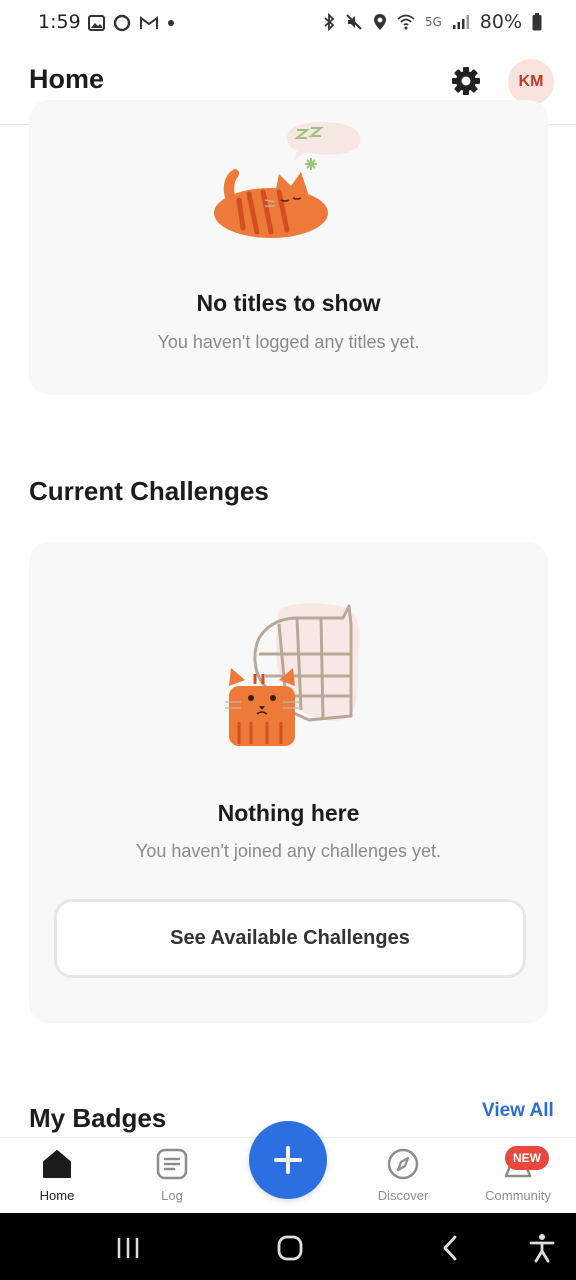 The width and height of the screenshot is (576, 1280). Describe the element at coordinates (537, 22) in the screenshot. I see `battery-icon` at that location.